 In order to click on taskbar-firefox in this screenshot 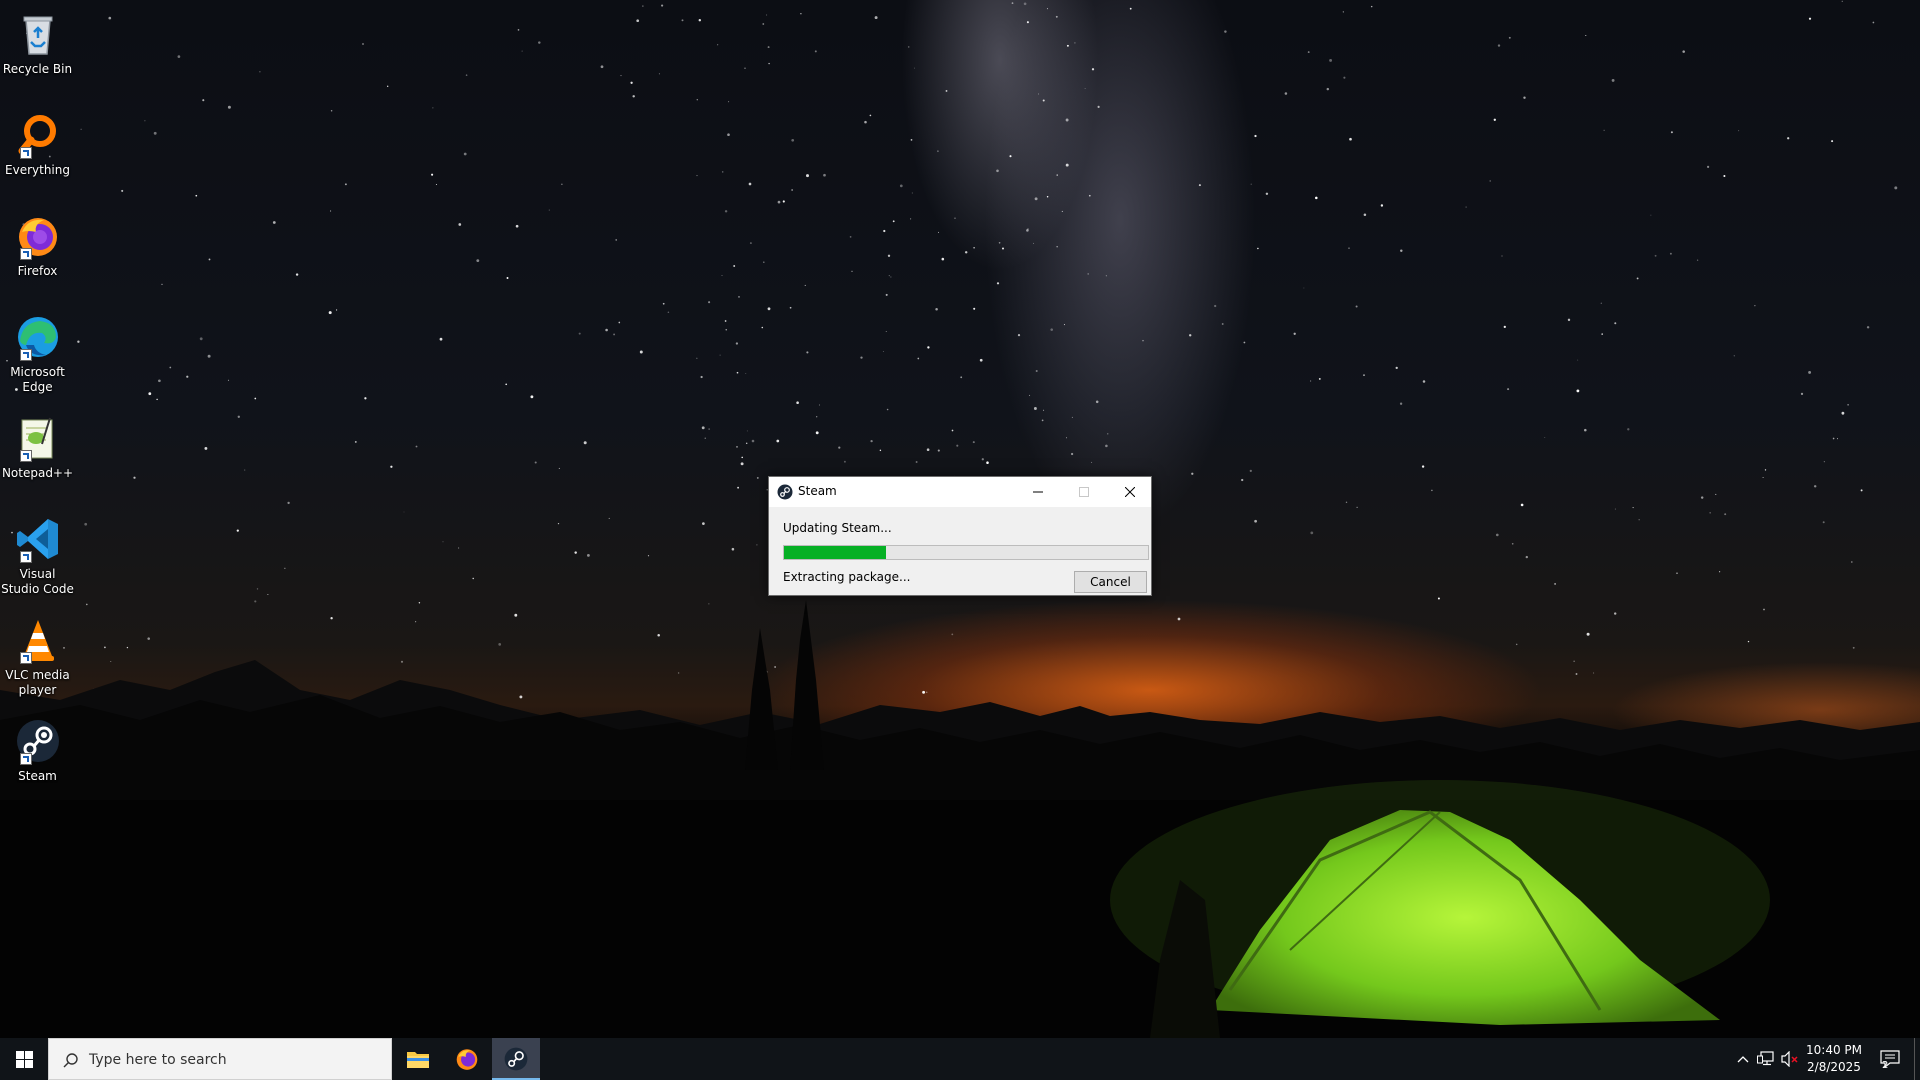, I will do `click(467, 1059)`.